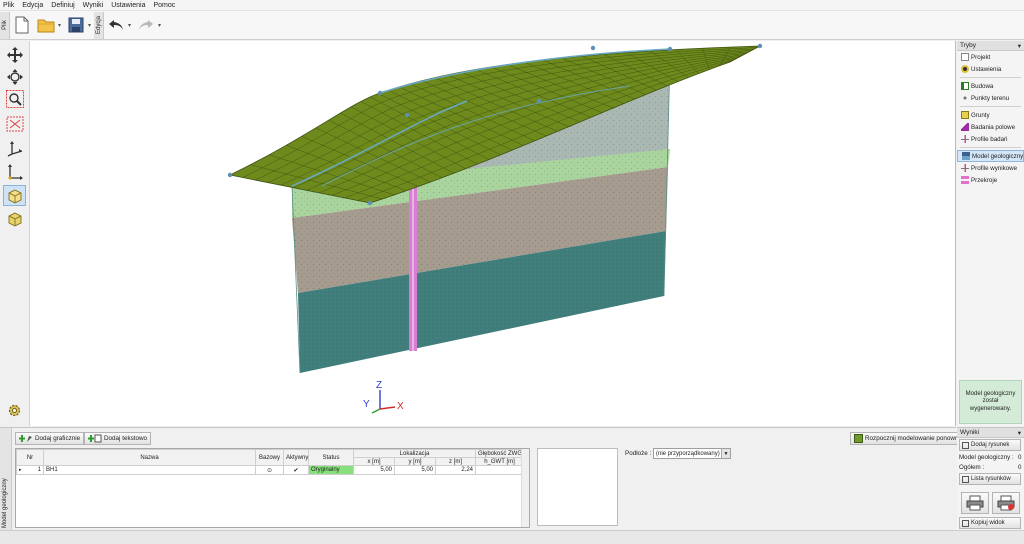  Describe the element at coordinates (965, 86) in the screenshot. I see `construction-icon` at that location.